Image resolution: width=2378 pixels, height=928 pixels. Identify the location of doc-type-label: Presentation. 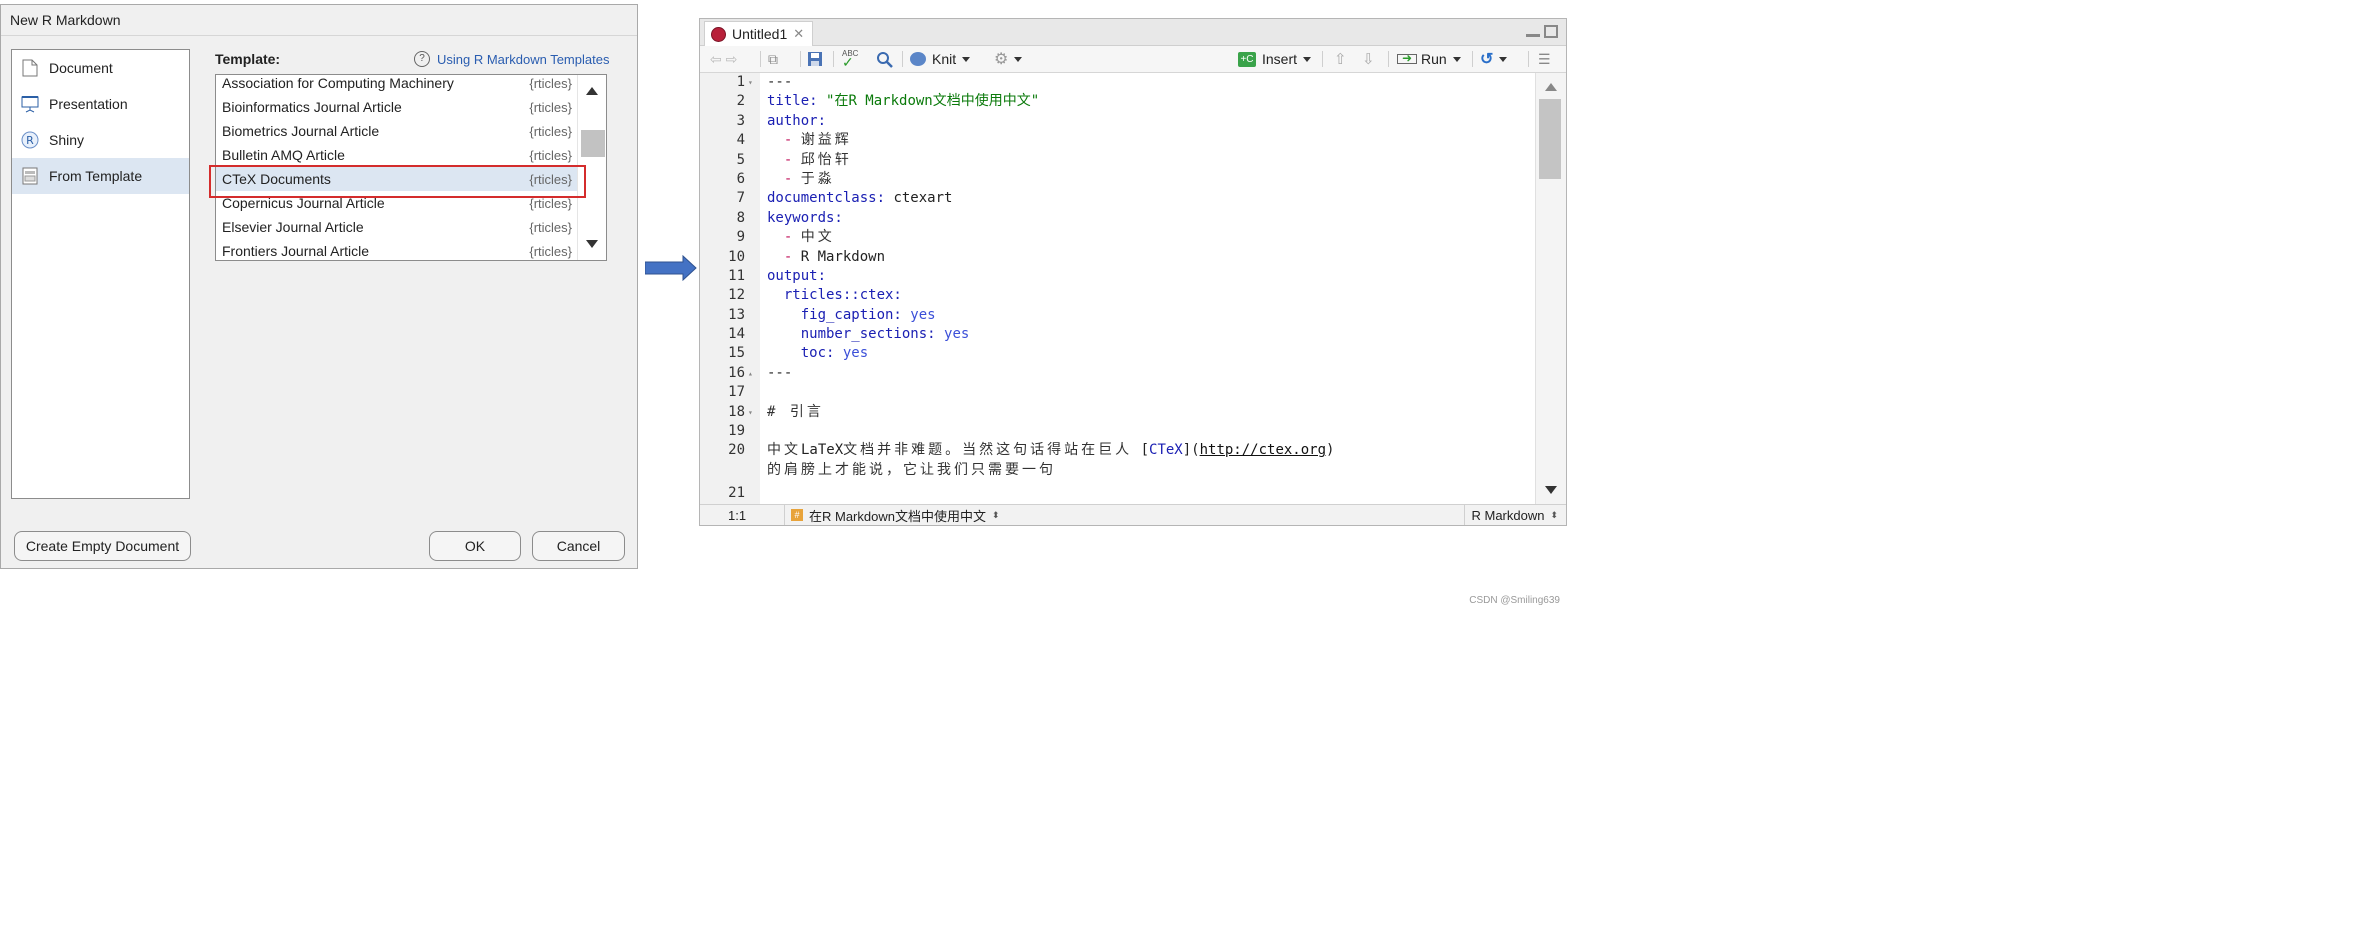
(88, 104).